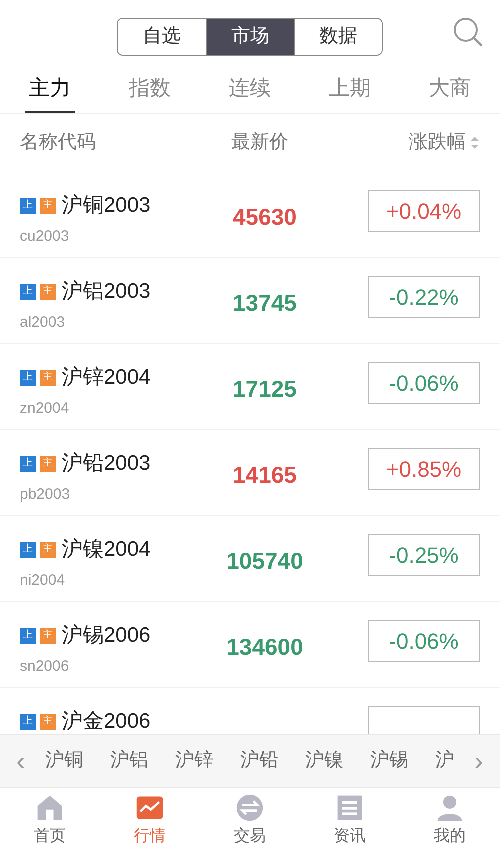 Image resolution: width=500 pixels, height=854 pixels. I want to click on segment-tab: 市场, so click(250, 37).